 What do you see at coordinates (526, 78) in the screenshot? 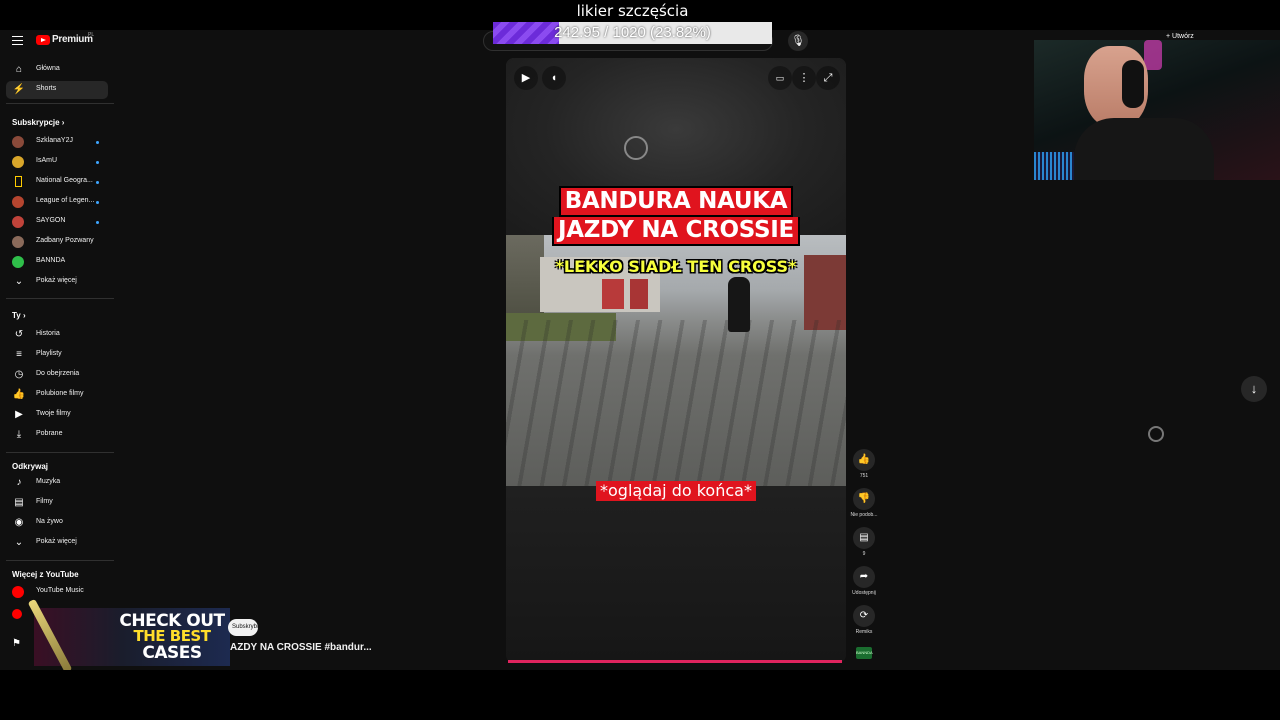
I see `play-icon: ▶` at bounding box center [526, 78].